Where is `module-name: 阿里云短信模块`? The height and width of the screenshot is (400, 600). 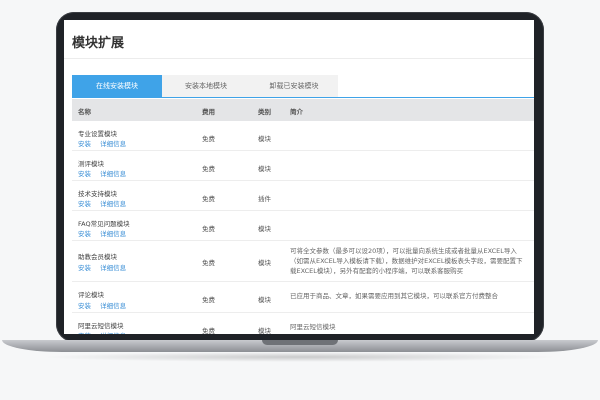
module-name: 阿里云短信模块 is located at coordinates (101, 326).